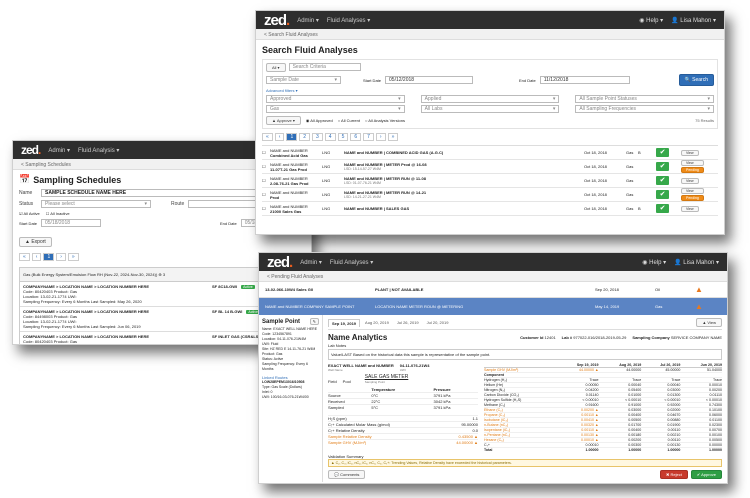 Image resolution: width=750 pixels, height=498 pixels. Describe the element at coordinates (29, 213) in the screenshot. I see `all-active-checkbox: ☑ All Active` at that location.